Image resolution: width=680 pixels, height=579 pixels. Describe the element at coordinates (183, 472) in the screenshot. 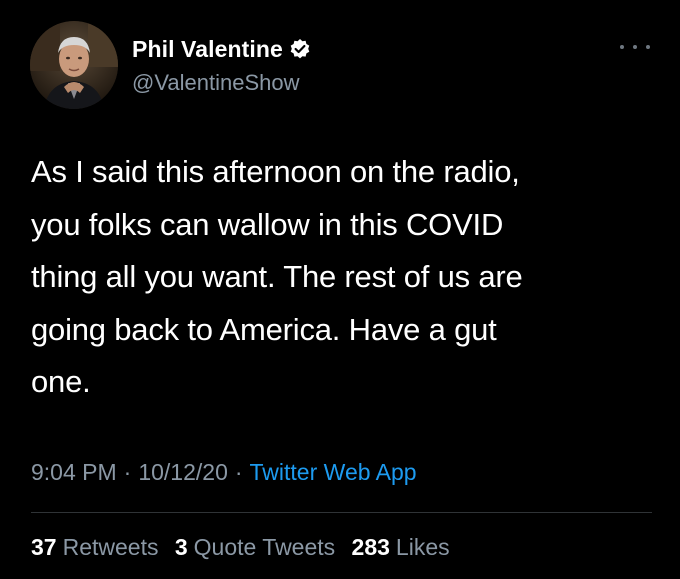

I see `tweet-date: 10/12/20` at that location.